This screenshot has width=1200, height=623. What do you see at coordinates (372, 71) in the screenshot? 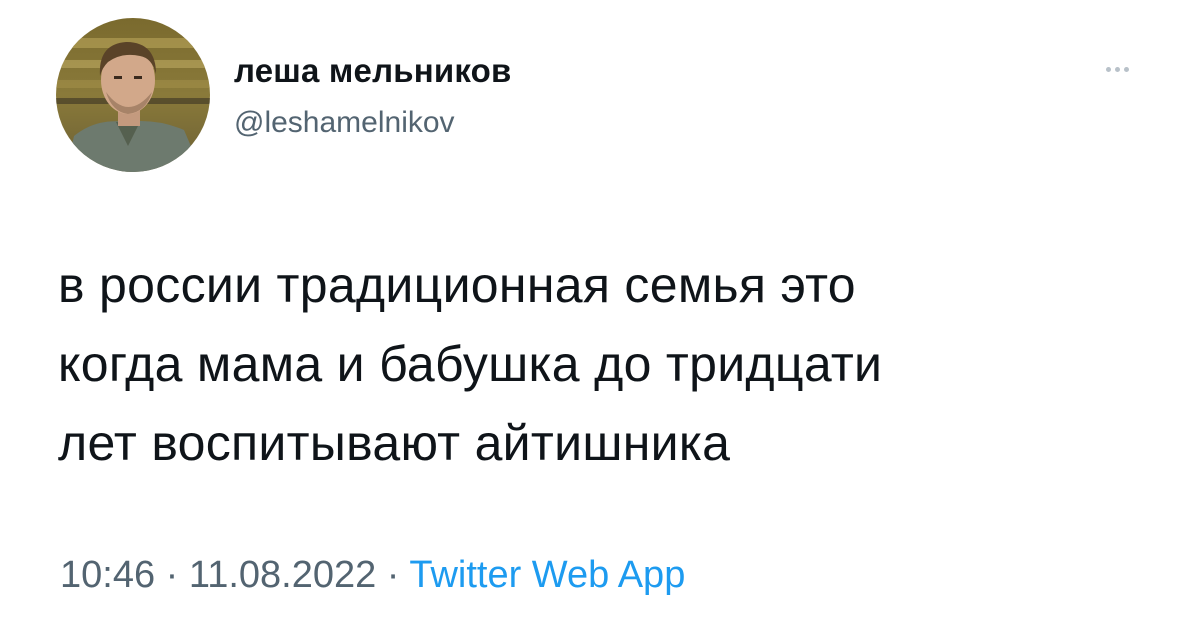
I see `display-name: леша мельников` at bounding box center [372, 71].